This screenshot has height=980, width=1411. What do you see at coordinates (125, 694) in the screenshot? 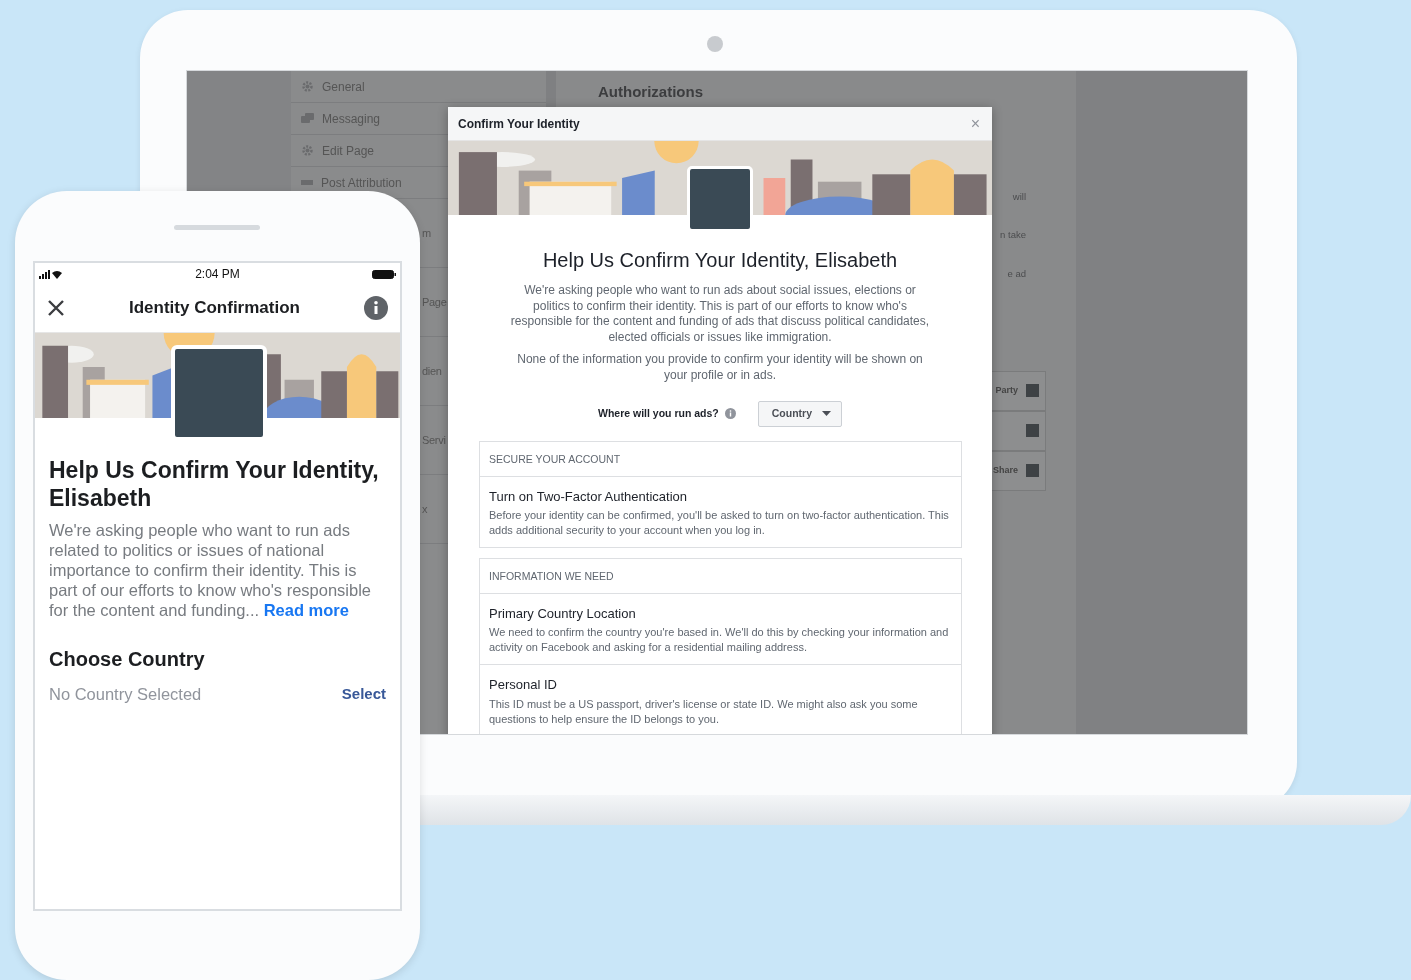
I see `country-value: No Country Selected` at bounding box center [125, 694].